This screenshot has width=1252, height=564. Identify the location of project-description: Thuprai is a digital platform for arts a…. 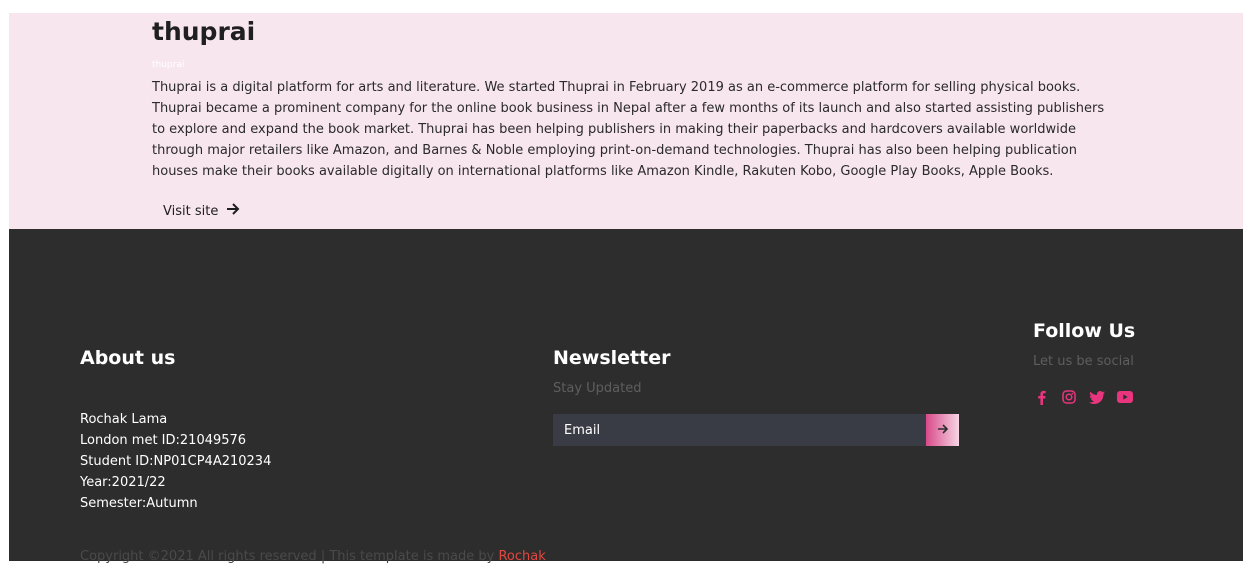
(628, 129).